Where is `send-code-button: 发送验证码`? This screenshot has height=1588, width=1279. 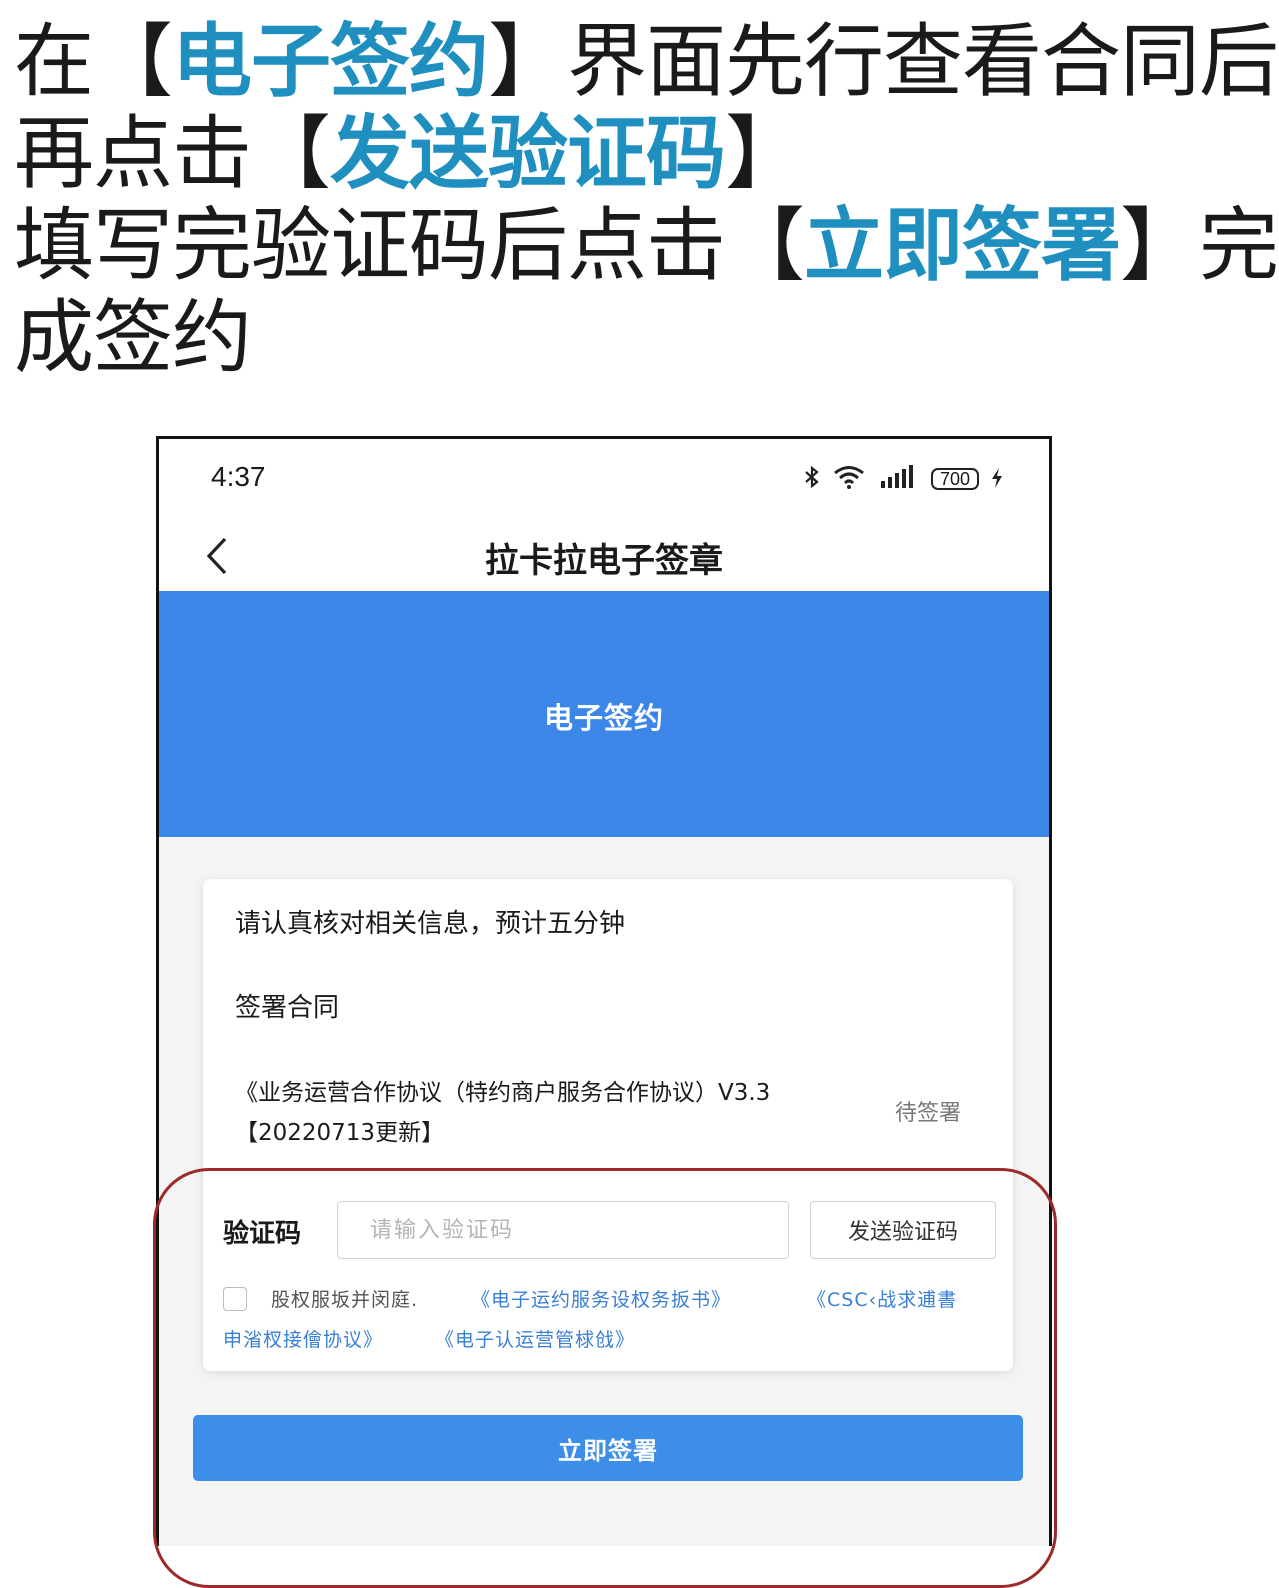 send-code-button: 发送验证码 is located at coordinates (903, 1230).